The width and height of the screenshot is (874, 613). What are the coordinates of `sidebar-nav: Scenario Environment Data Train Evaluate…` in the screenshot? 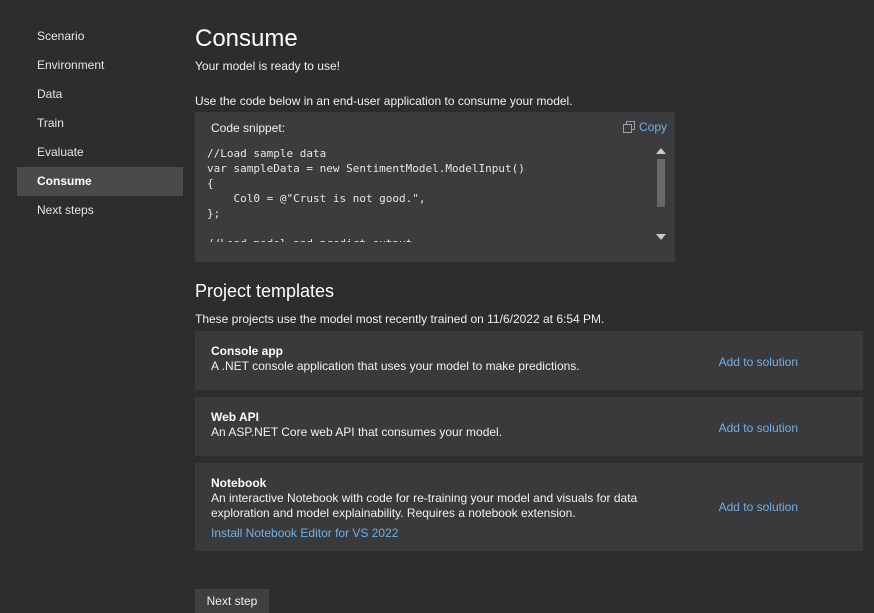 It's located at (100, 123).